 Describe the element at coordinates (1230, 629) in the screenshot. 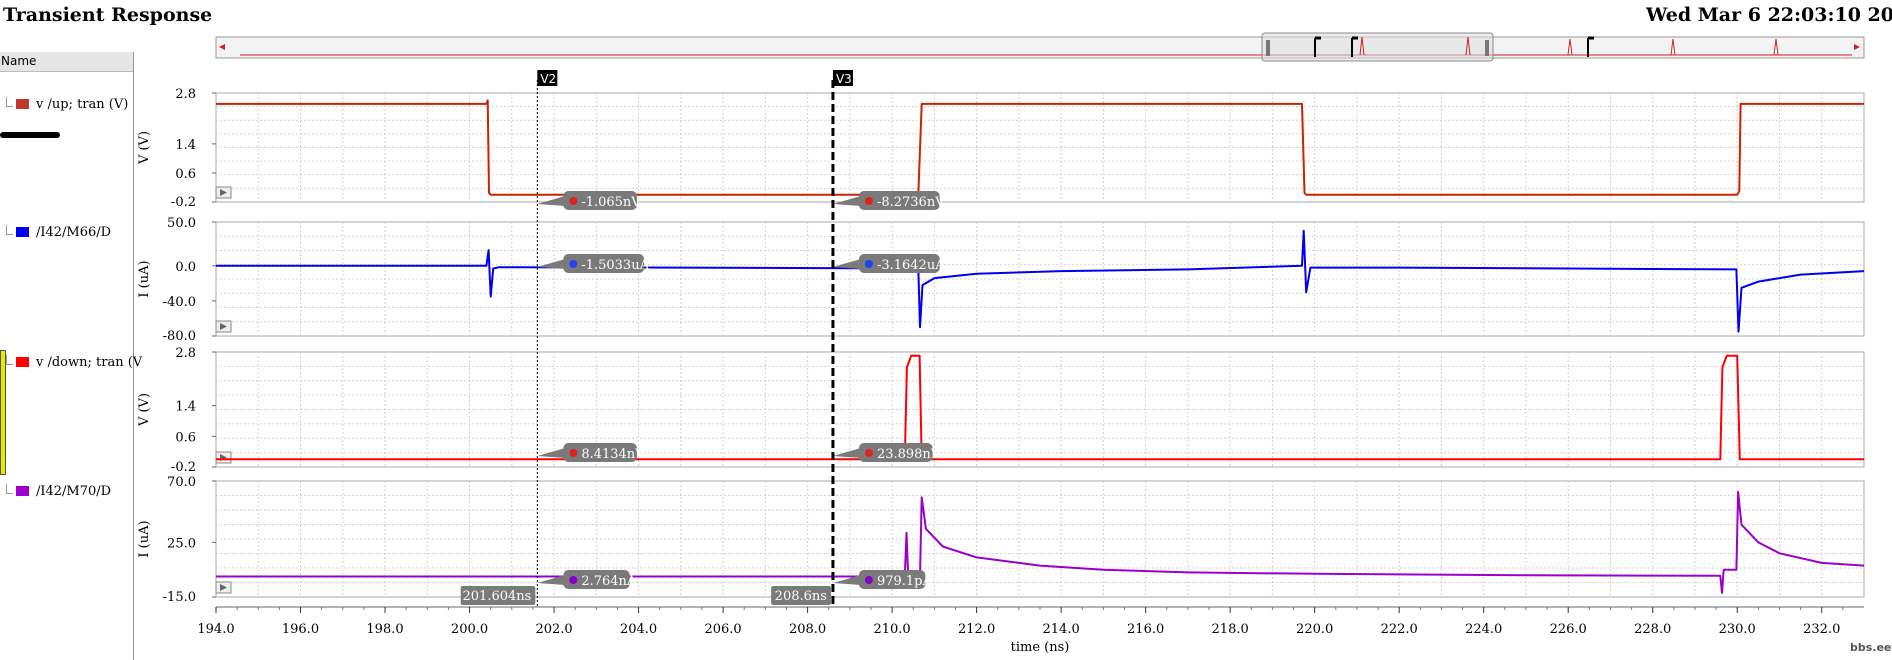

I see `x-tick-label: 218.0` at that location.